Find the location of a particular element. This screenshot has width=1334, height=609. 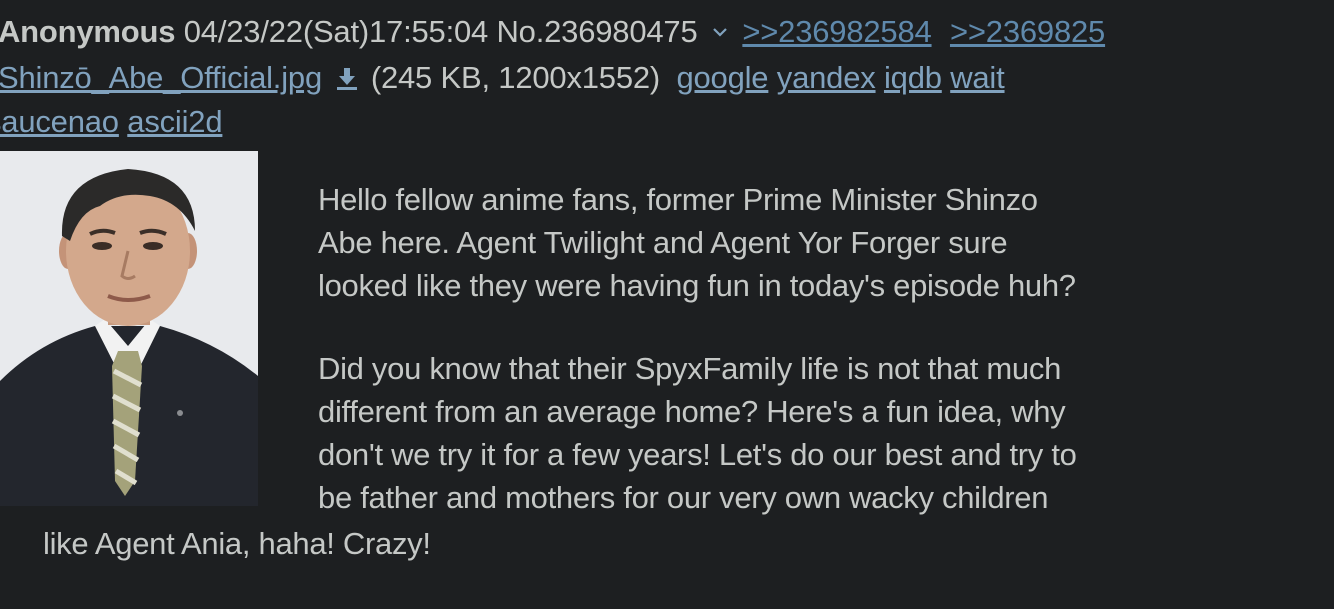

post-thumbnail-image is located at coordinates (129, 328).